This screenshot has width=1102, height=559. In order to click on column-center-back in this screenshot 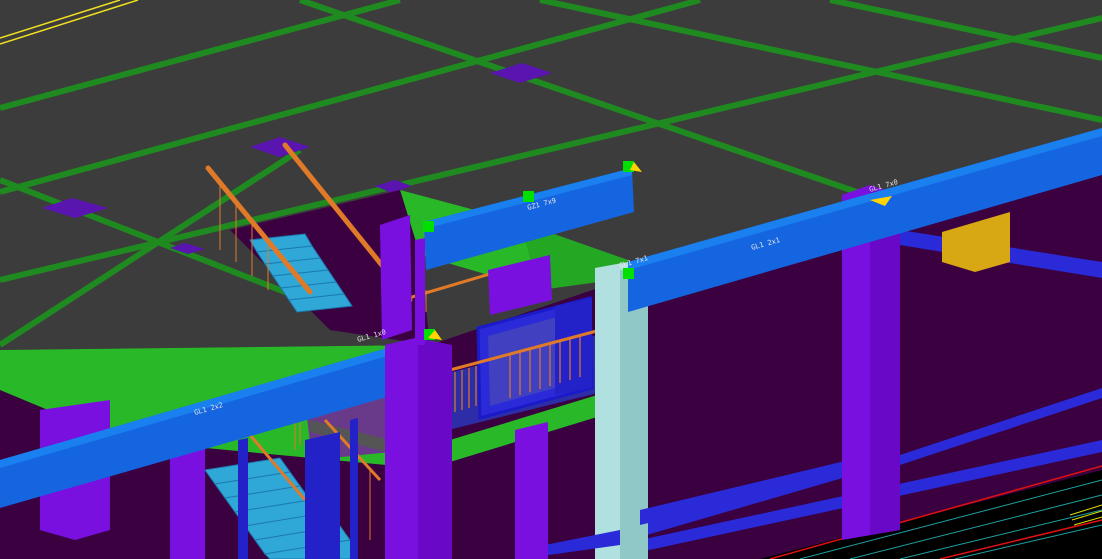, I will do `click(396, 277)`.